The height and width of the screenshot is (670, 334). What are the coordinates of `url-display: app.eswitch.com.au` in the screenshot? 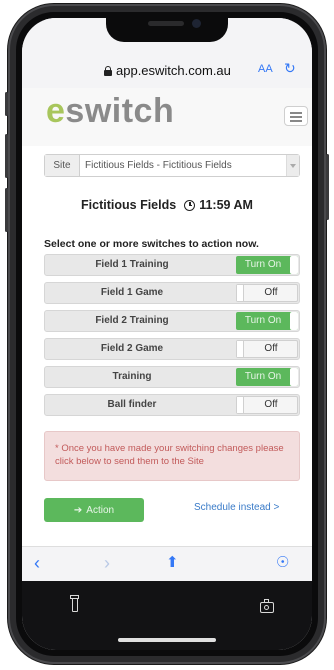 It's located at (167, 70).